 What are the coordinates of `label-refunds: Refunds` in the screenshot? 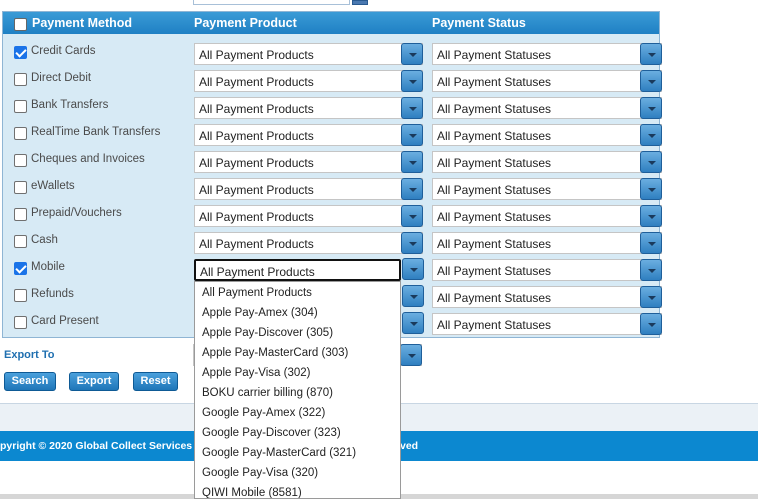 It's located at (52, 294).